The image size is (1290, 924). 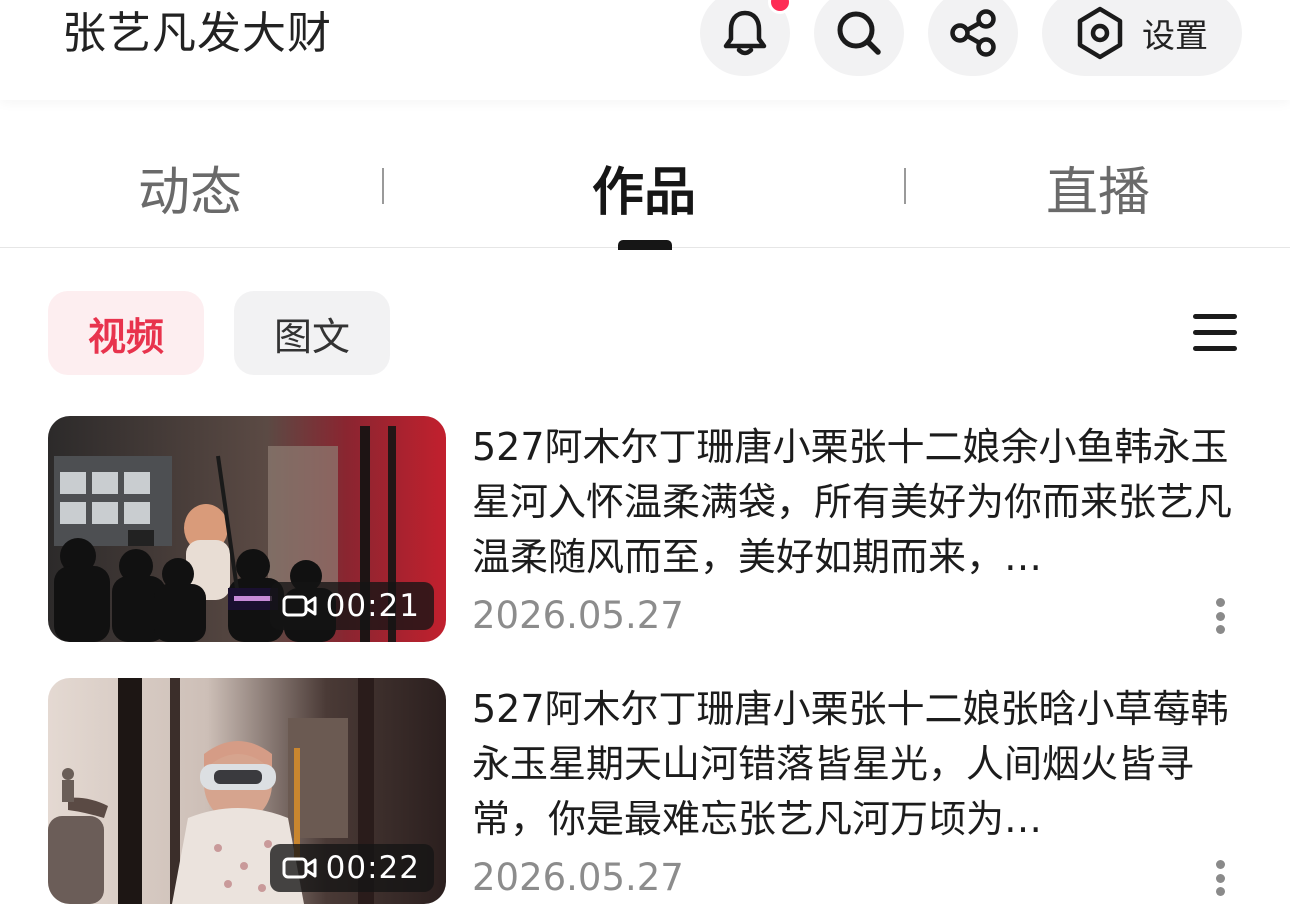 What do you see at coordinates (745, 33) in the screenshot?
I see `bell-icon` at bounding box center [745, 33].